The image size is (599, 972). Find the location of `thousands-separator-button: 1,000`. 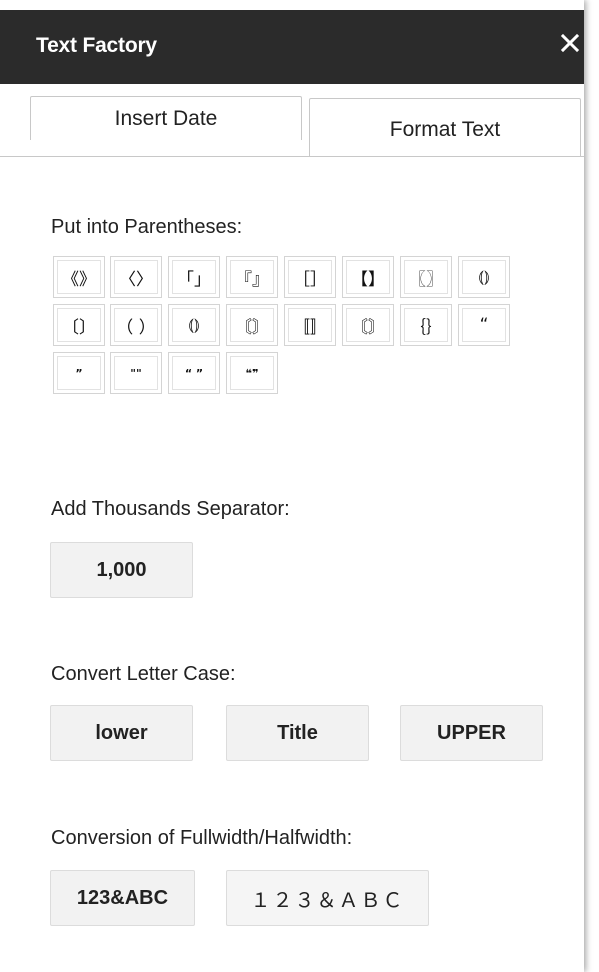

thousands-separator-button: 1,000 is located at coordinates (121, 570).